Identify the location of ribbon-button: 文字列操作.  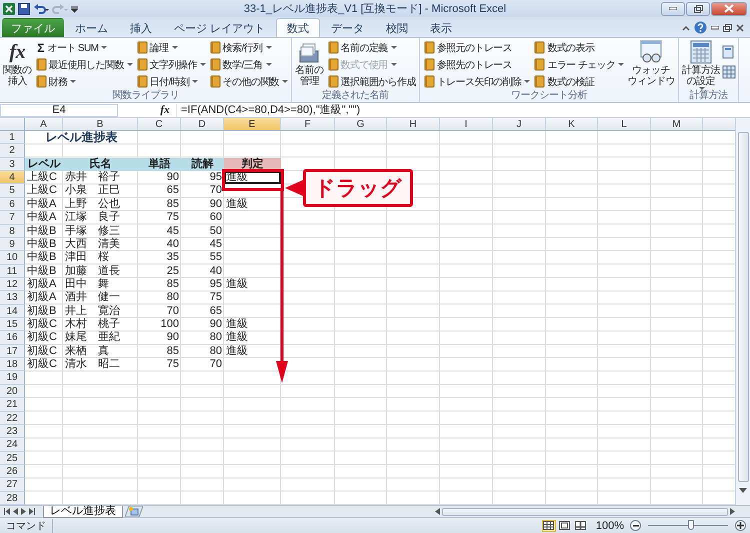
(170, 64).